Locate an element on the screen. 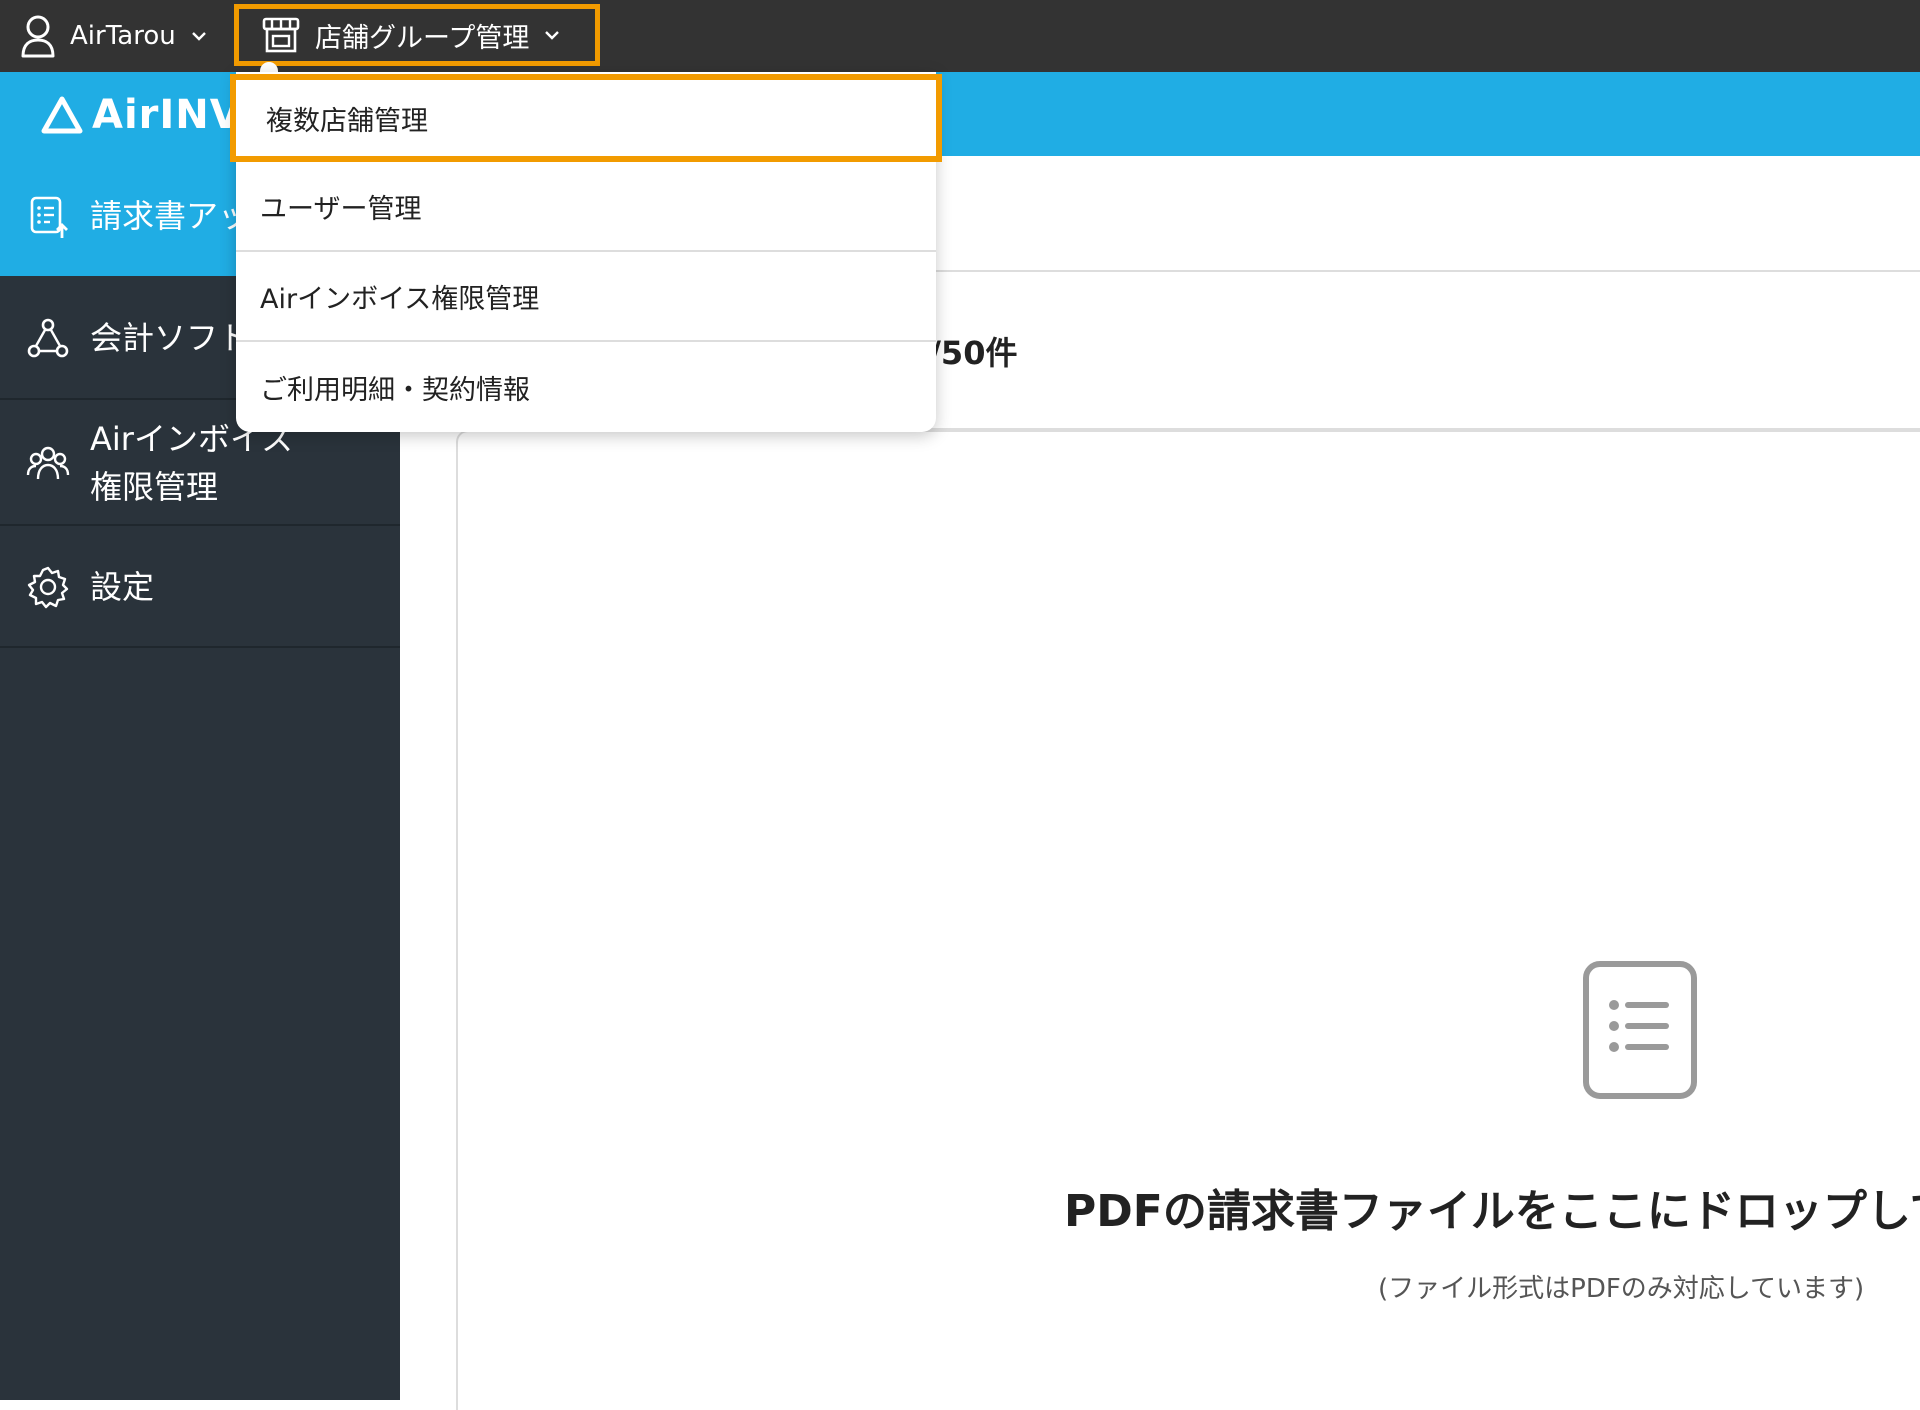 The height and width of the screenshot is (1410, 1920). menu-item-label: Airインボイス権限管理 is located at coordinates (400, 299).